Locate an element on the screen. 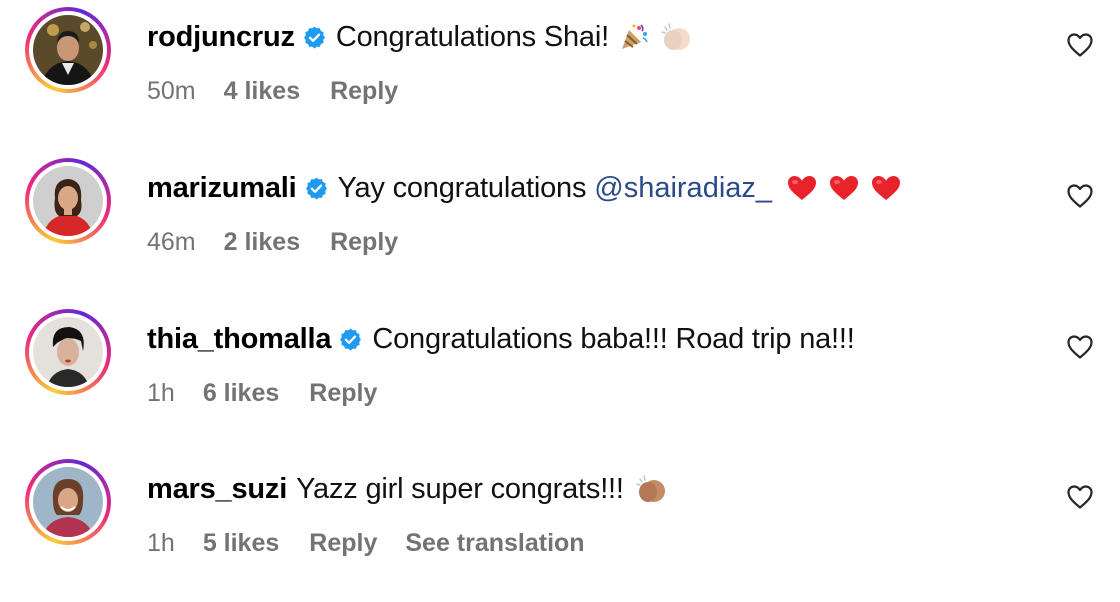 The image size is (1120, 602). username: thia_thomalla is located at coordinates (239, 339).